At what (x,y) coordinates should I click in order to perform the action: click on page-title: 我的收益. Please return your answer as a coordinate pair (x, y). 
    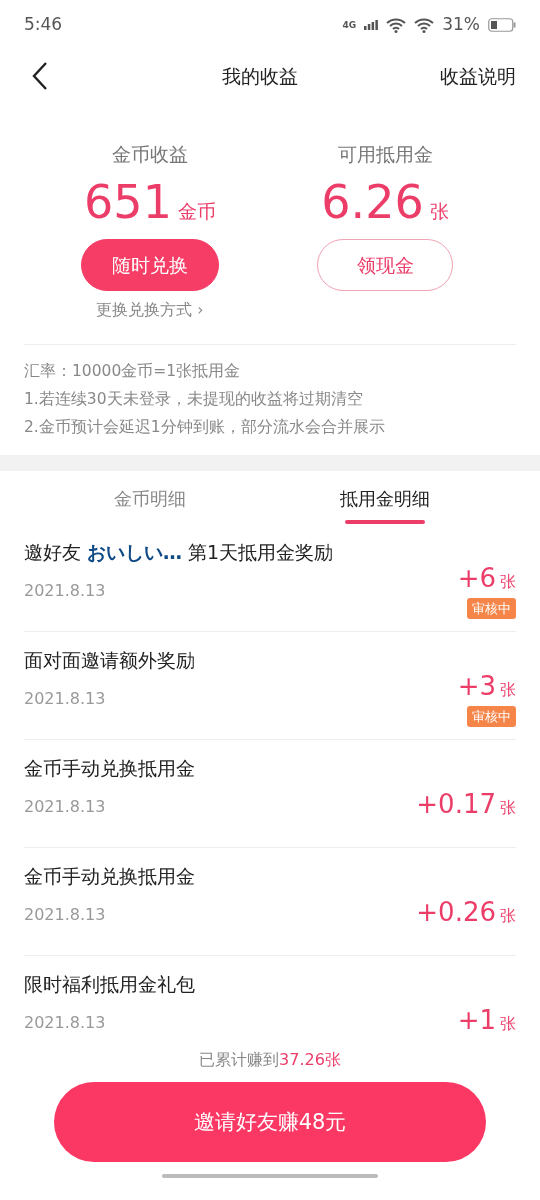
    Looking at the image, I should click on (260, 76).